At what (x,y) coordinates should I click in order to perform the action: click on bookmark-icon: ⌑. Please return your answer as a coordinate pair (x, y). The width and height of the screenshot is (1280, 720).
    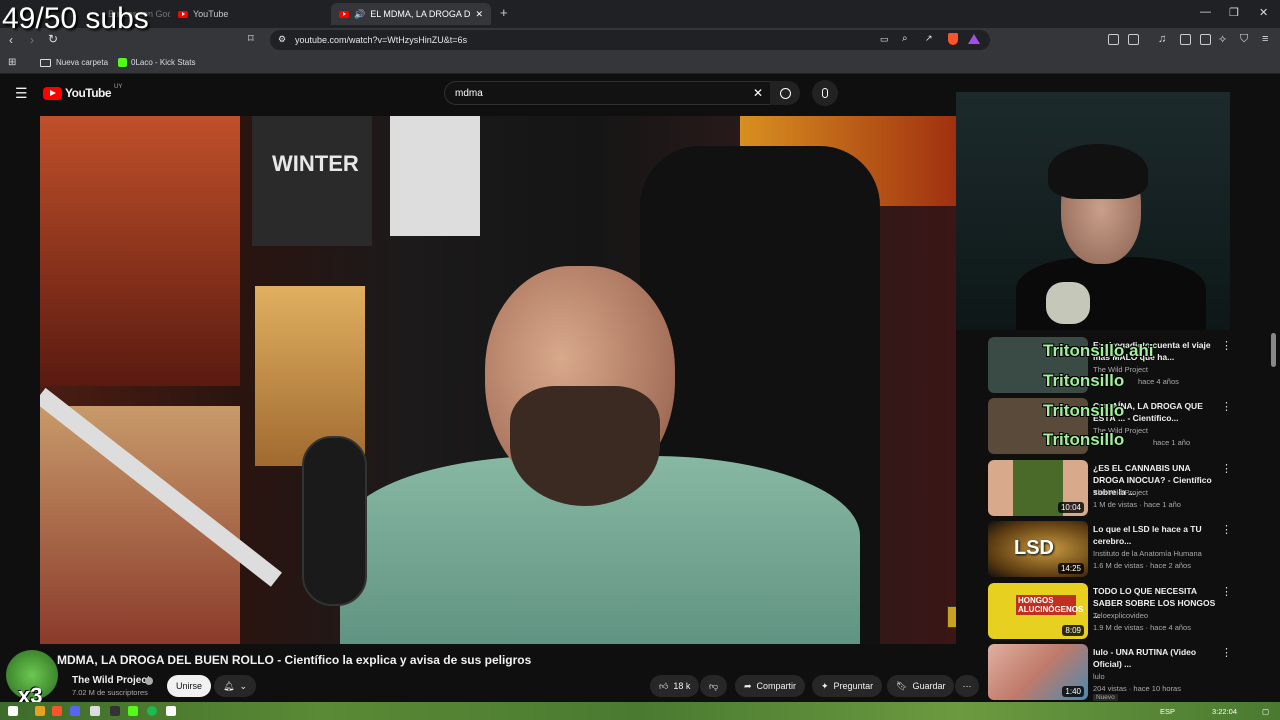
    Looking at the image, I should click on (251, 38).